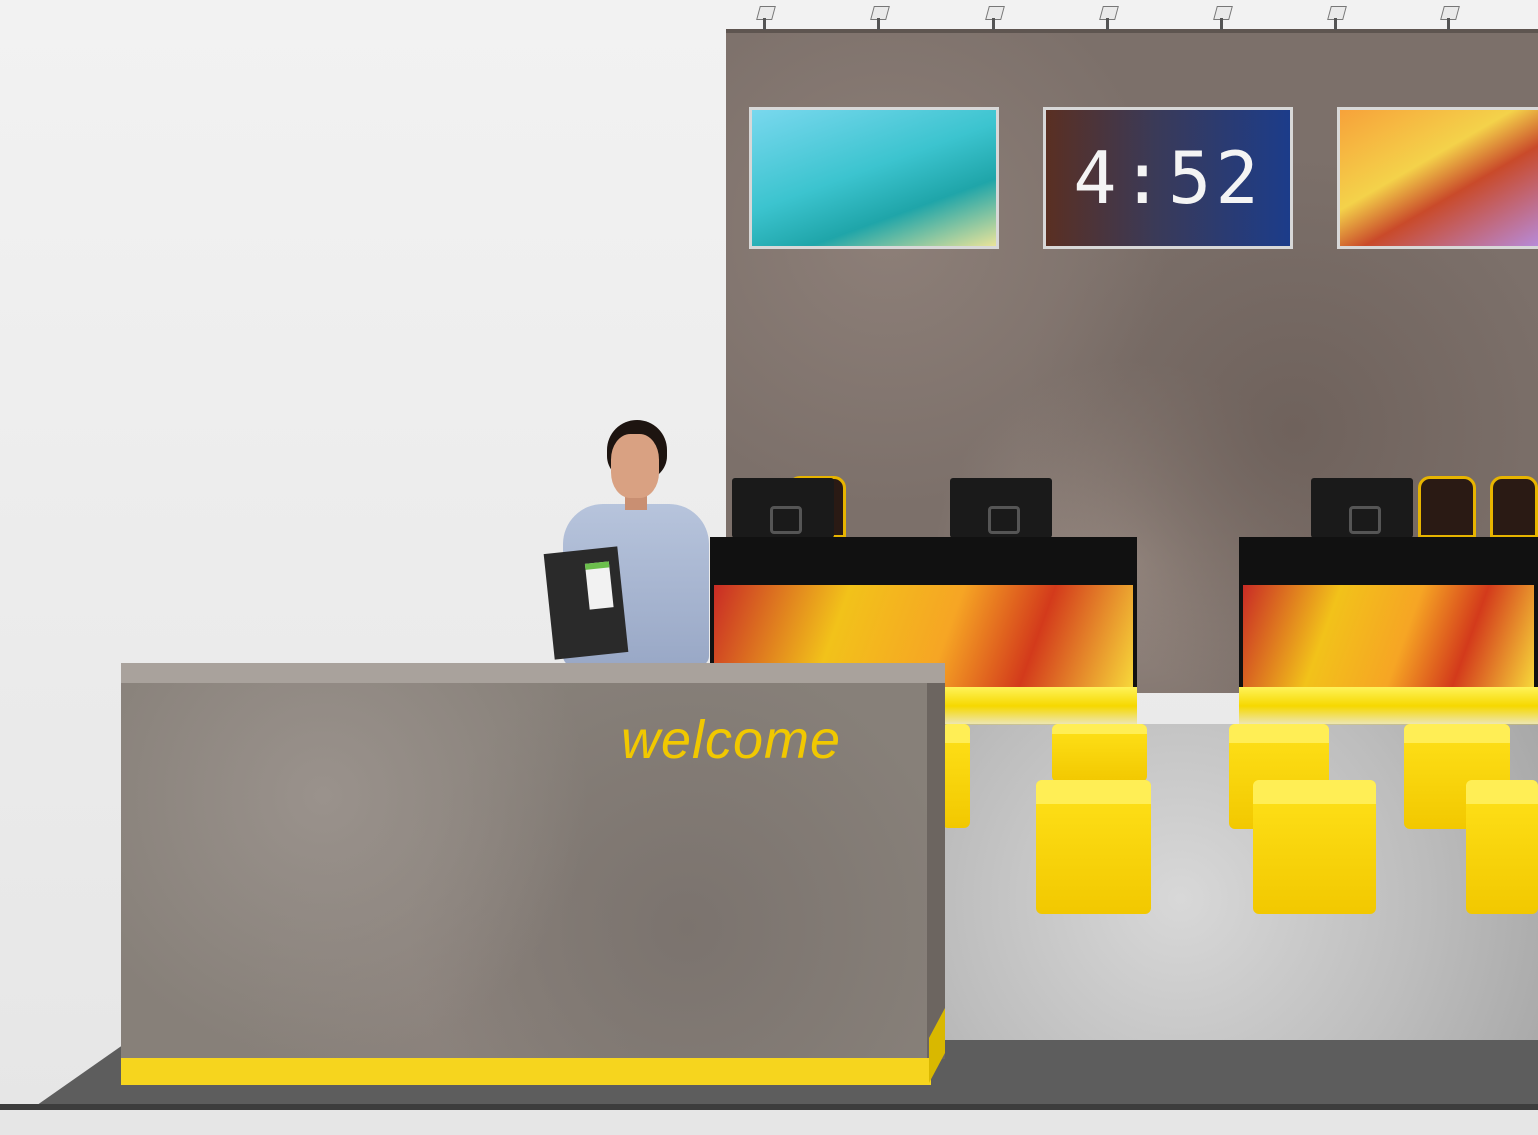  What do you see at coordinates (1388, 612) in the screenshot?
I see `gaming-desk` at bounding box center [1388, 612].